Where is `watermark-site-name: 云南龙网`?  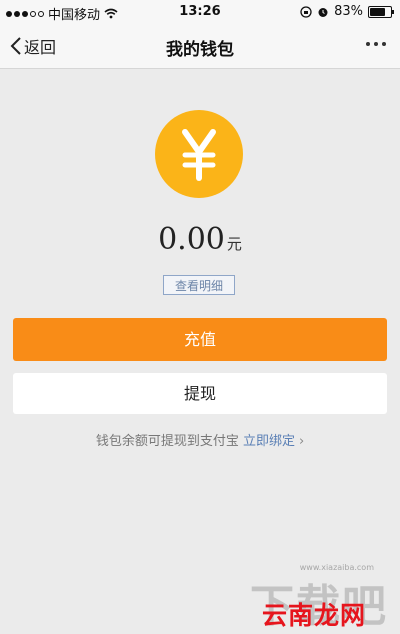 watermark-site-name: 云南龙网 is located at coordinates (314, 615).